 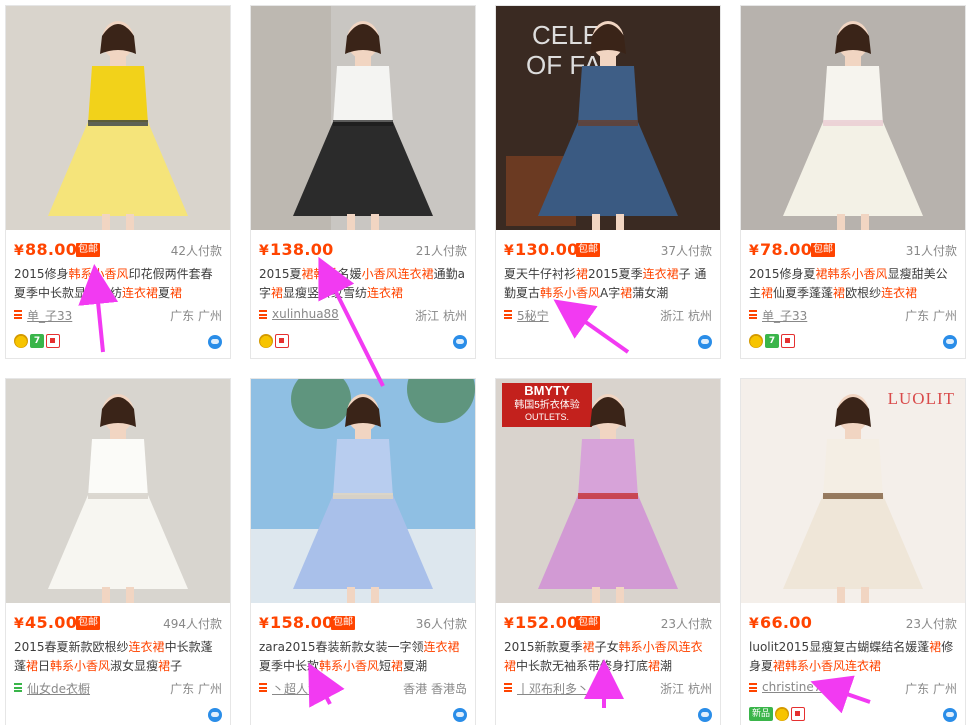 What do you see at coordinates (343, 623) in the screenshot?
I see `free-shipping-badge: 包邮` at bounding box center [343, 623].